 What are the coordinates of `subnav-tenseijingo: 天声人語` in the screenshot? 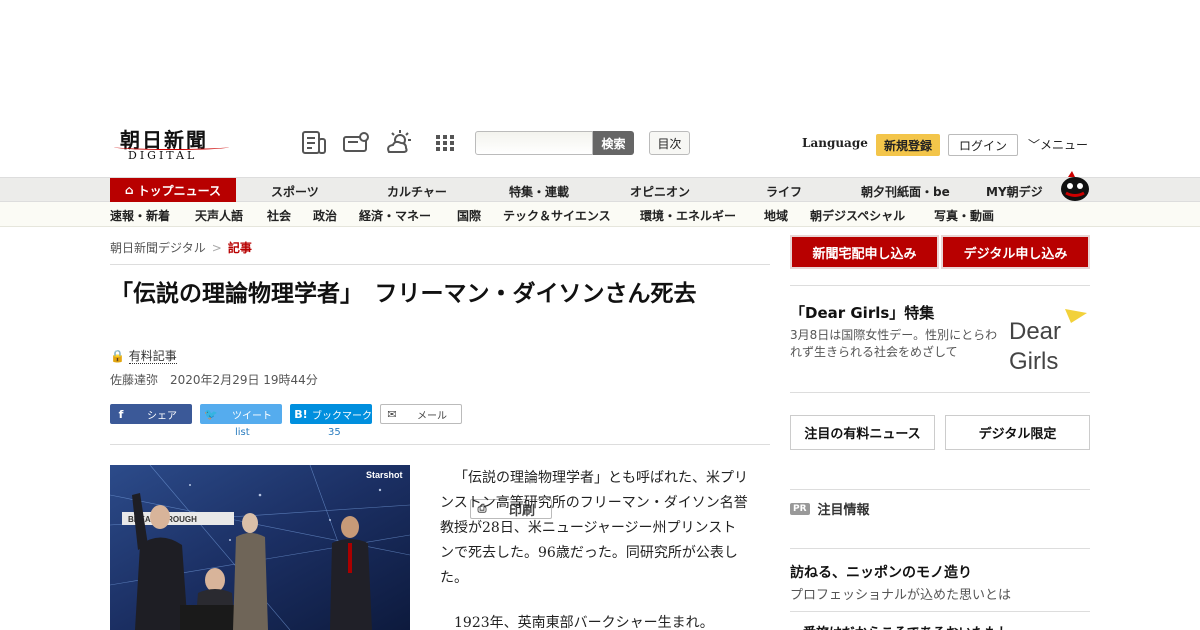 It's located at (219, 215).